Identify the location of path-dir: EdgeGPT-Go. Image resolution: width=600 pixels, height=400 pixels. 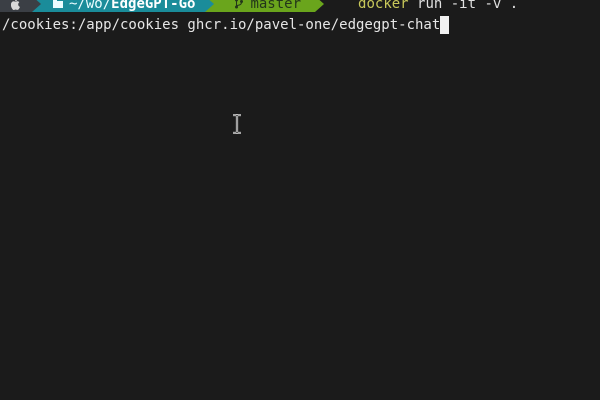
(153, 6).